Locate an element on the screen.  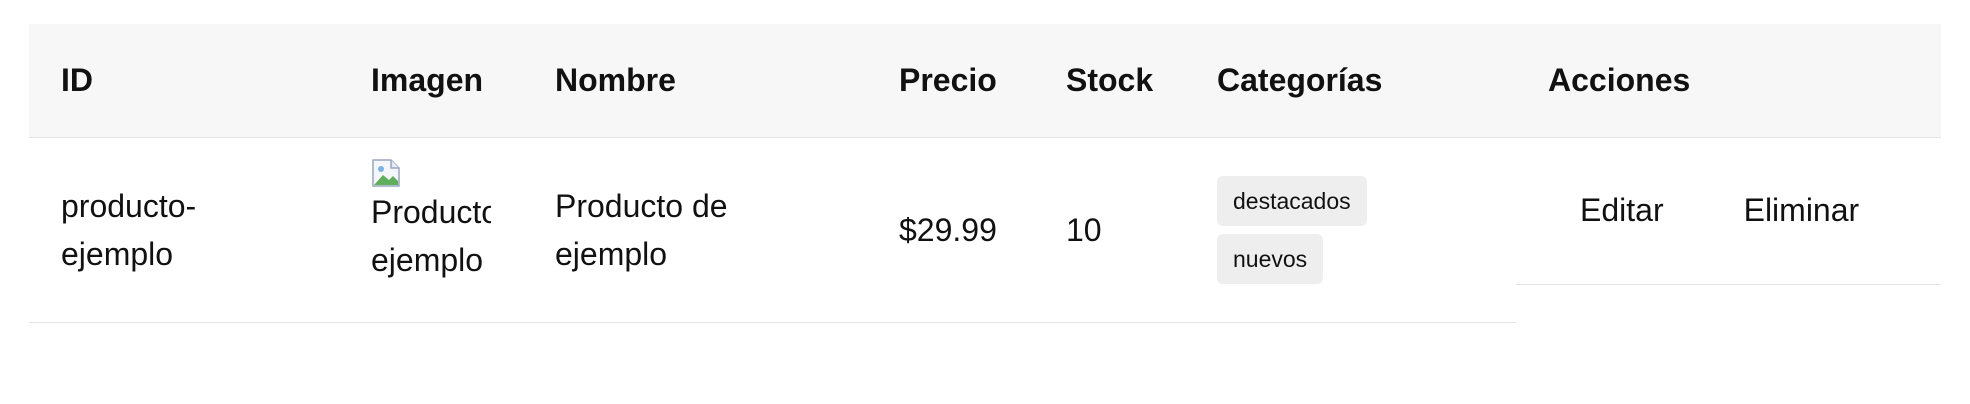
cell-price: $29.99 is located at coordinates (950, 230).